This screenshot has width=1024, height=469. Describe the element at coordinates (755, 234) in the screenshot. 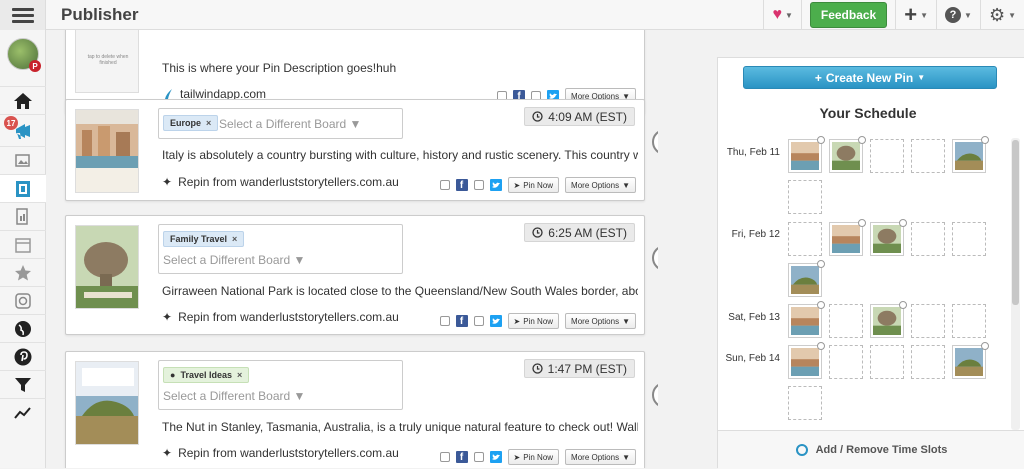

I see `day-label: Fri, Feb 12` at that location.